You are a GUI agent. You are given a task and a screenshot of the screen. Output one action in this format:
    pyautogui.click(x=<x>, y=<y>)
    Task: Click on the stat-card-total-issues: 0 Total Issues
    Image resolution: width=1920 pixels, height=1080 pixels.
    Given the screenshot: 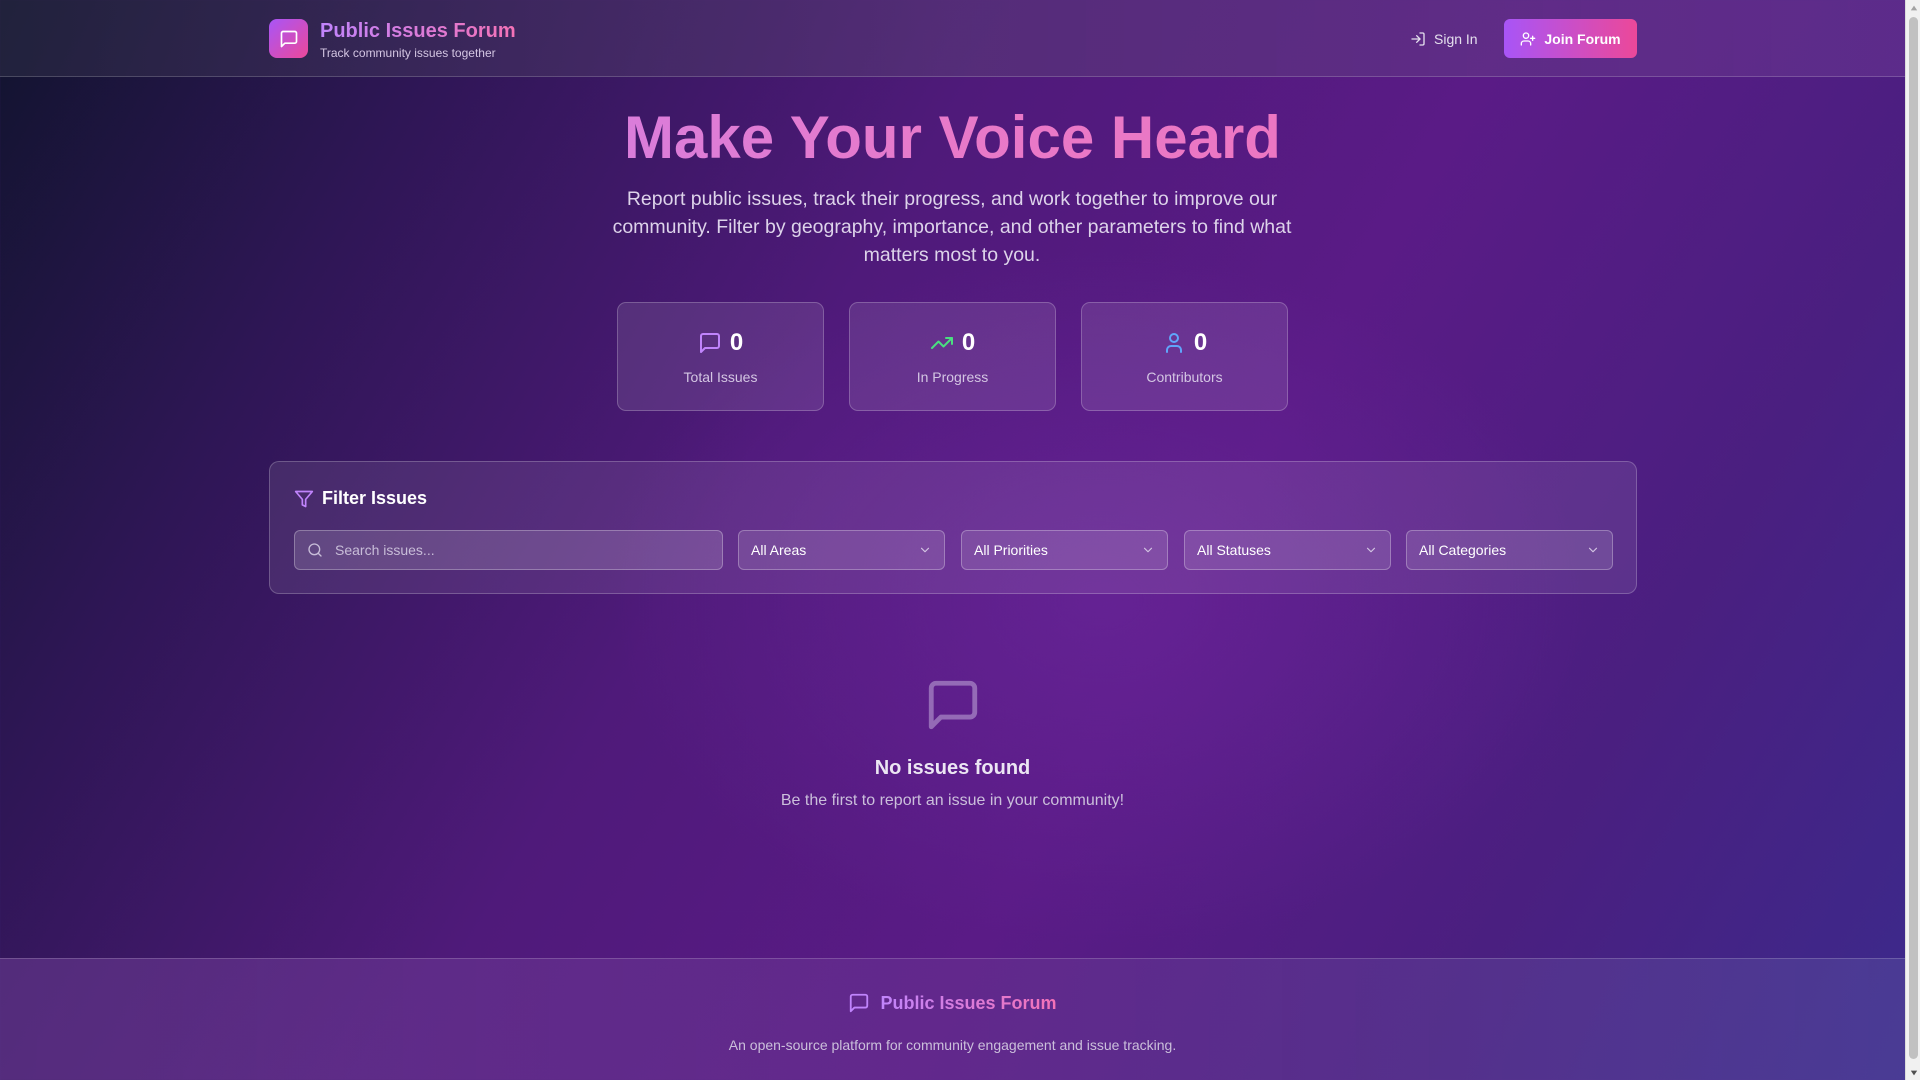 What is the action you would take?
    pyautogui.click(x=720, y=356)
    